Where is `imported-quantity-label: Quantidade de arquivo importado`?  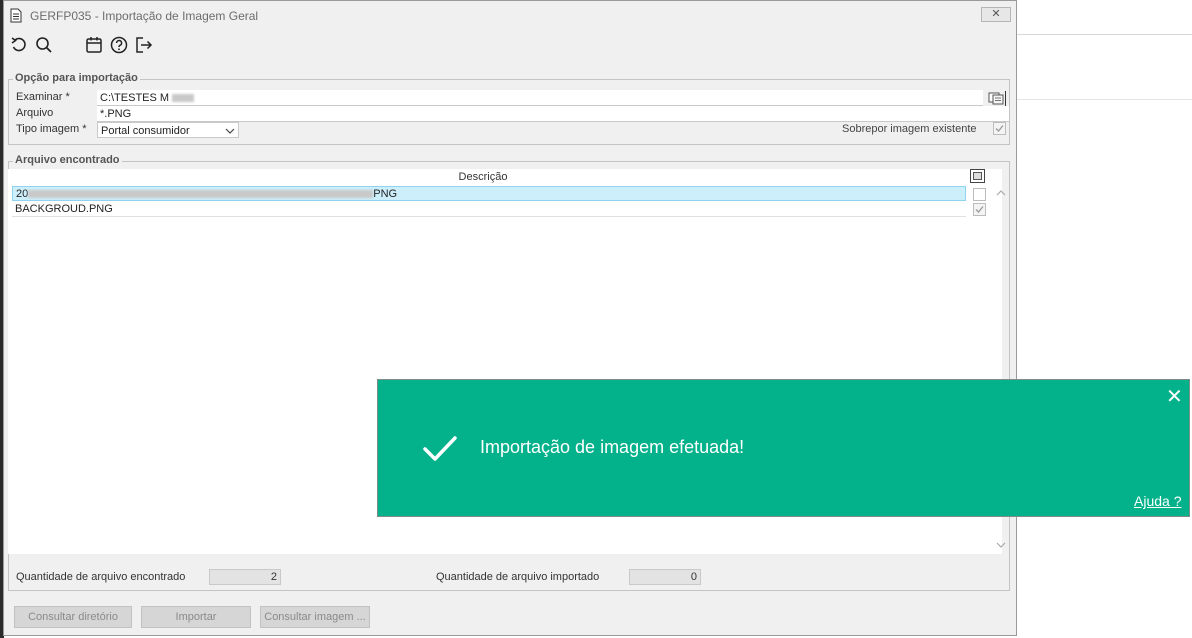 imported-quantity-label: Quantidade de arquivo importado is located at coordinates (518, 577).